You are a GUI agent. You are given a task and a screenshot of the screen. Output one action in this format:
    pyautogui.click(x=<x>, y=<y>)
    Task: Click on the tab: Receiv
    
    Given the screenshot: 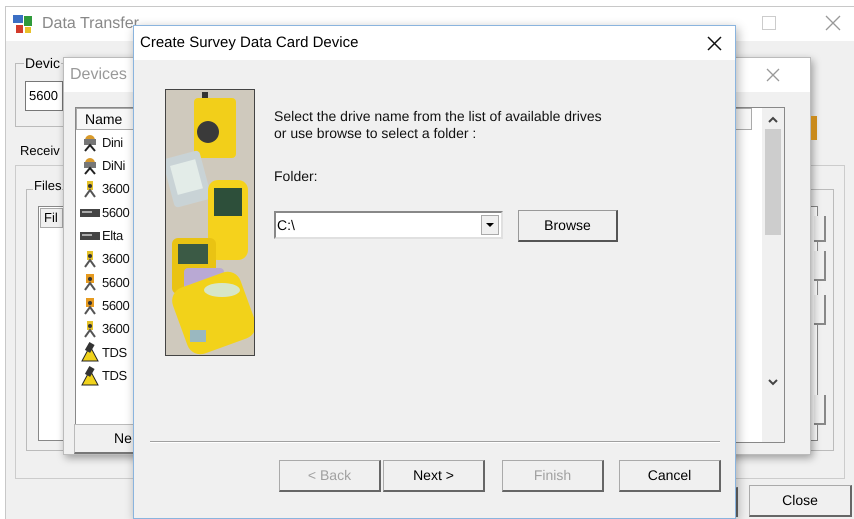 What is the action you would take?
    pyautogui.click(x=40, y=150)
    